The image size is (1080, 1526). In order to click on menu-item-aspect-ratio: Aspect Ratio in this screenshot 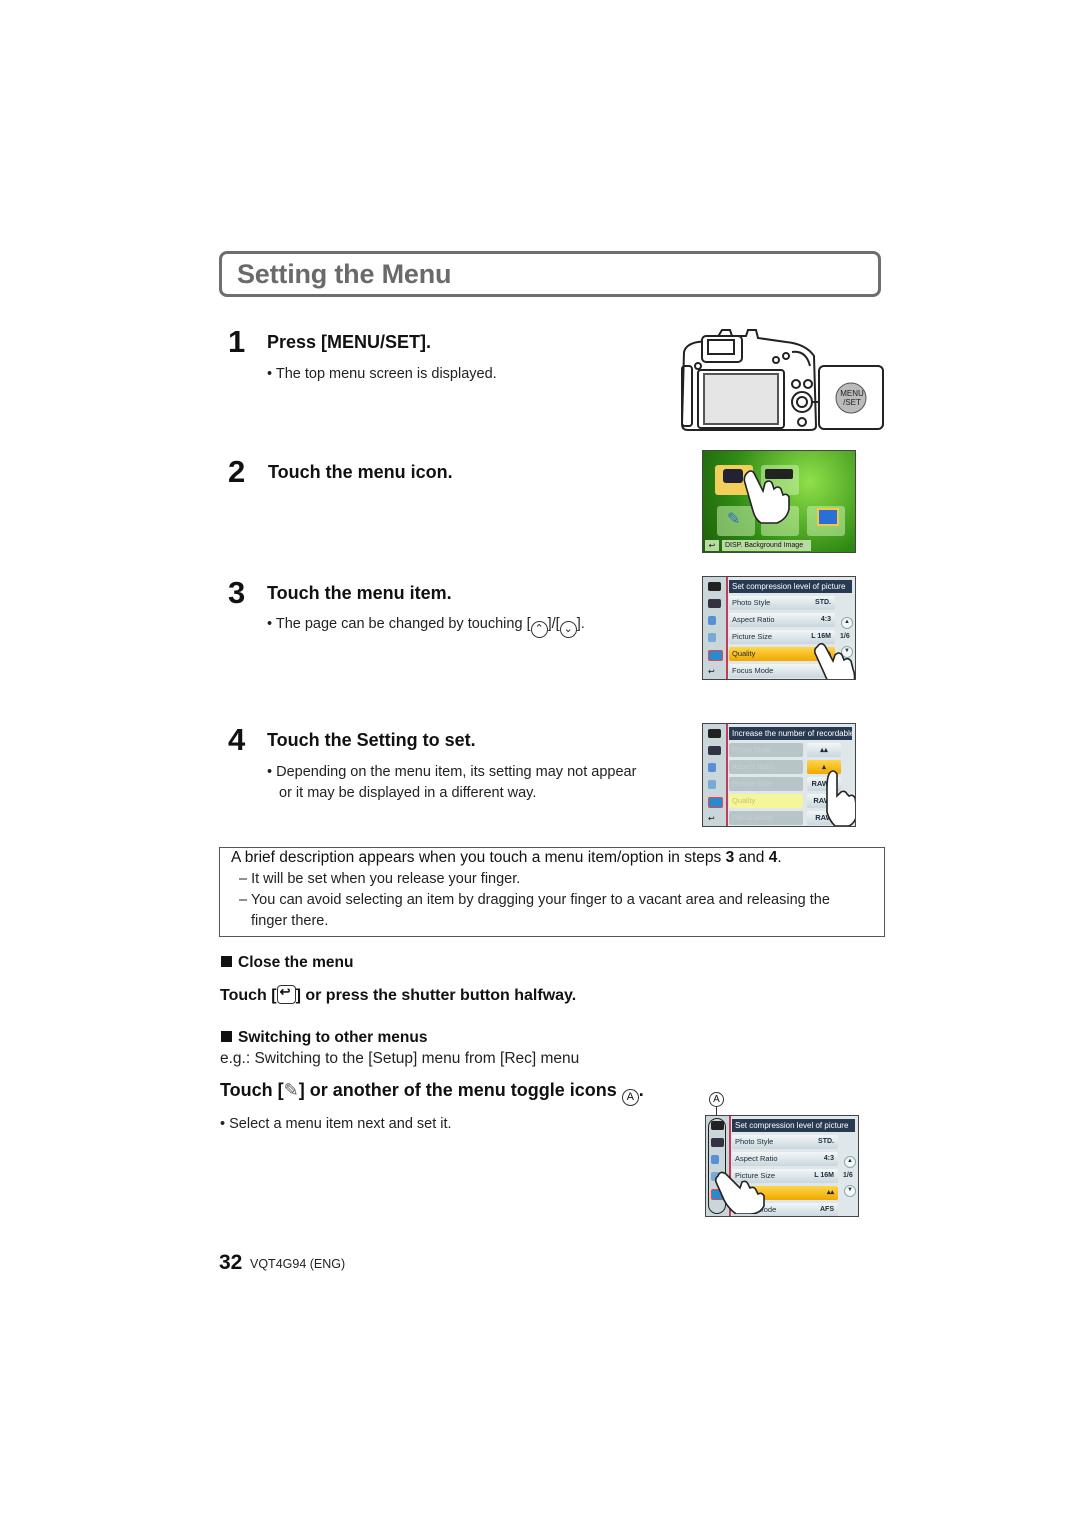, I will do `click(766, 767)`.